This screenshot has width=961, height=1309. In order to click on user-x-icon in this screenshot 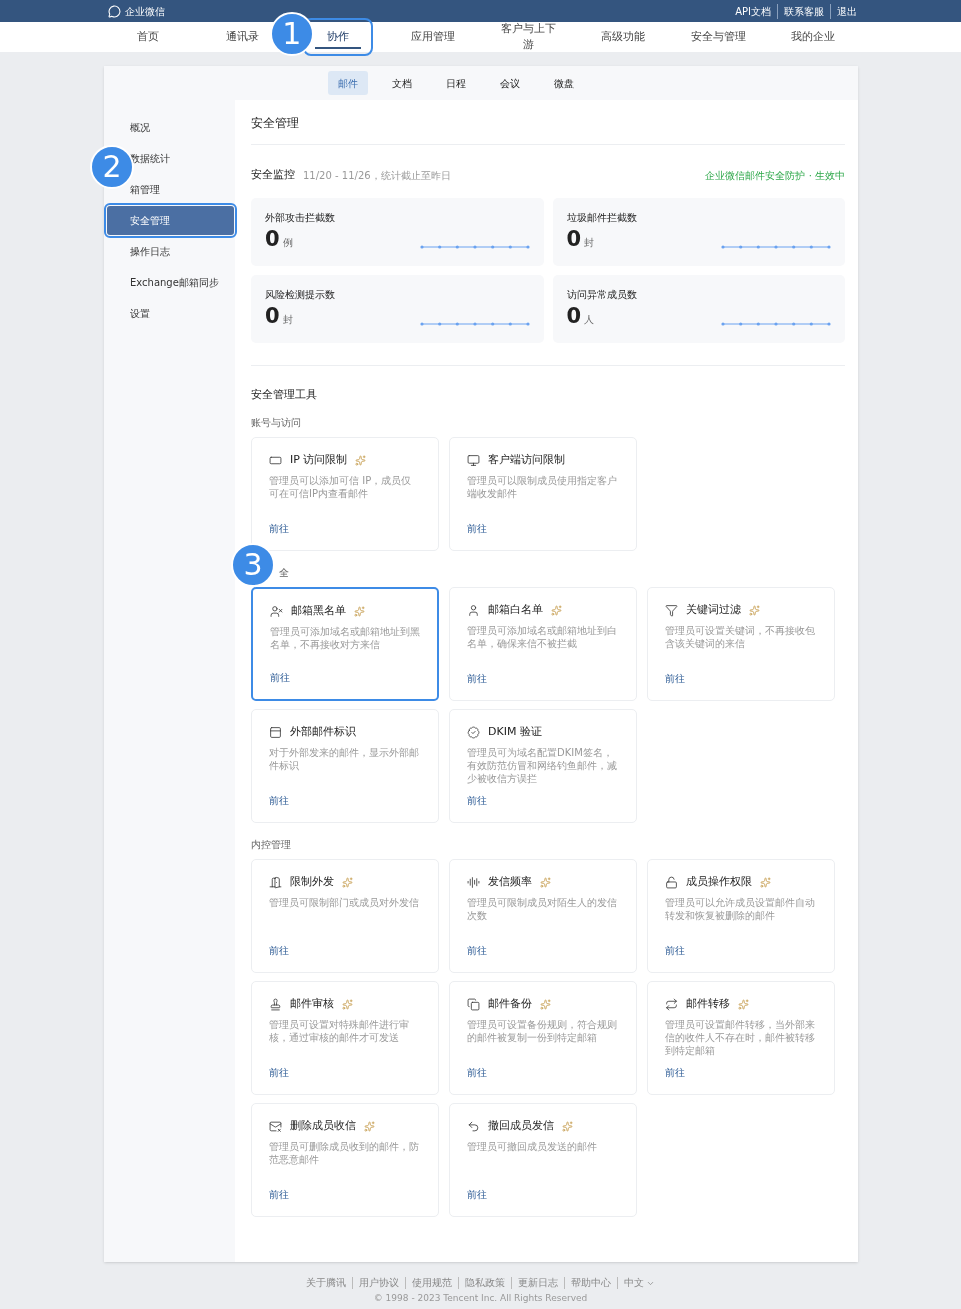, I will do `click(276, 611)`.